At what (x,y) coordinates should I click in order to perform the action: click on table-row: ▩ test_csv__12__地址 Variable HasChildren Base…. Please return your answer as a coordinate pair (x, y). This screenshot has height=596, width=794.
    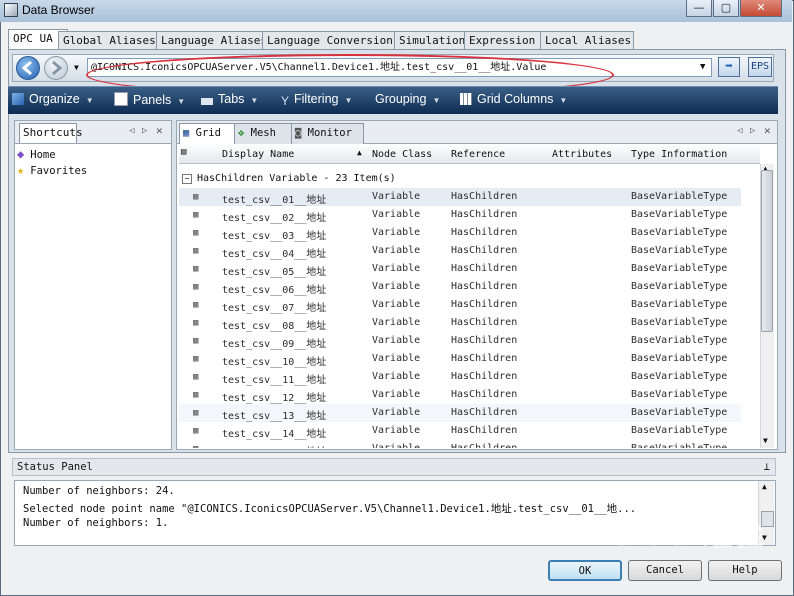
    Looking at the image, I should click on (460, 395).